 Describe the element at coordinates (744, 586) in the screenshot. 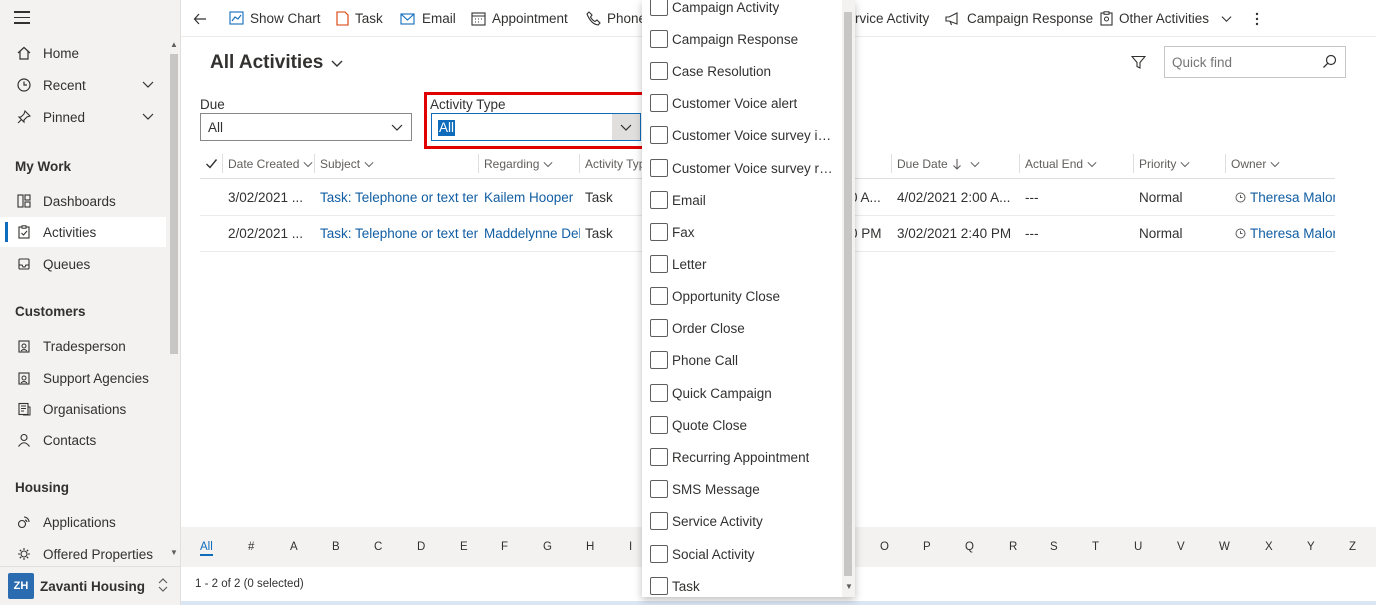

I see `option-task: Task` at that location.